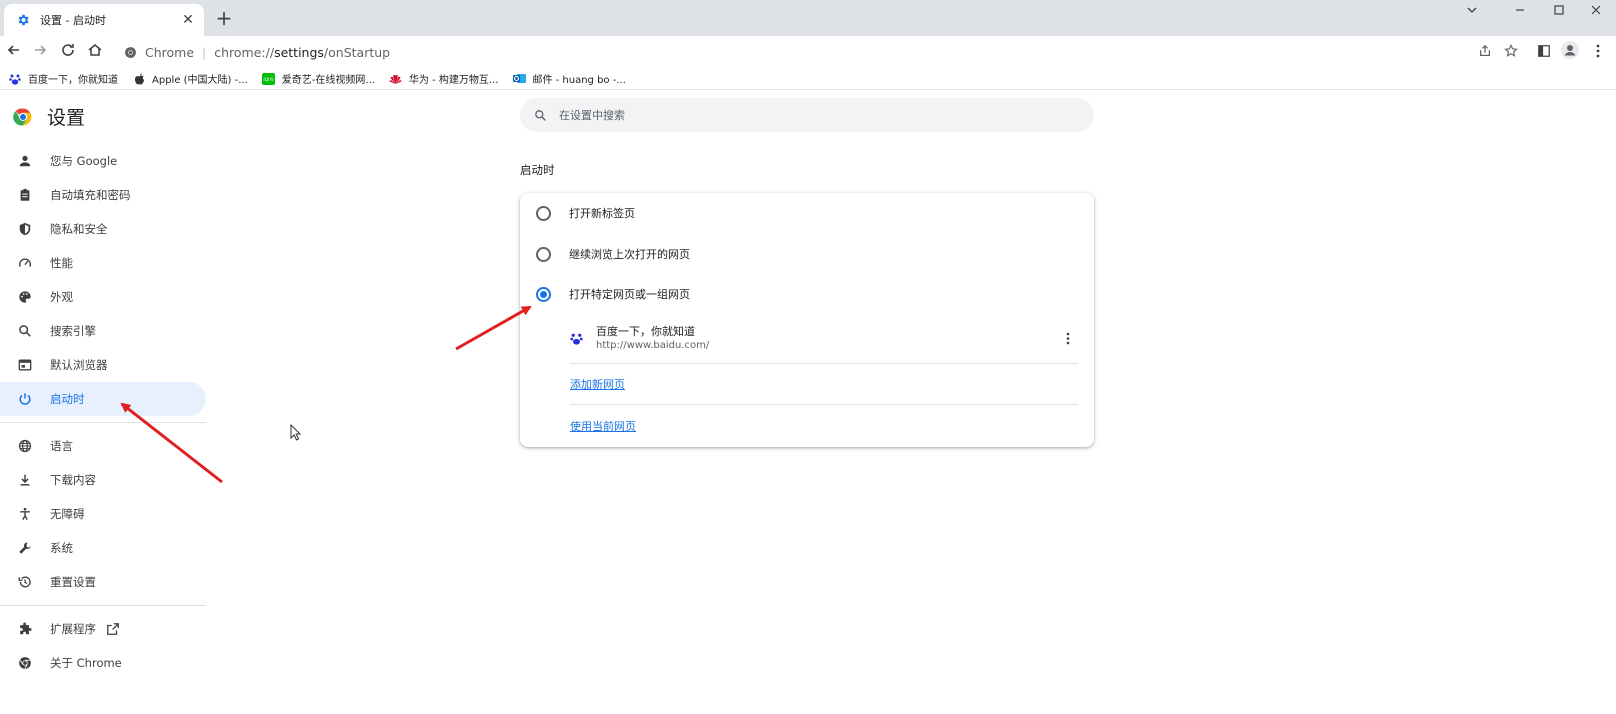 This screenshot has width=1616, height=714. Describe the element at coordinates (25, 582) in the screenshot. I see `history-icon` at that location.